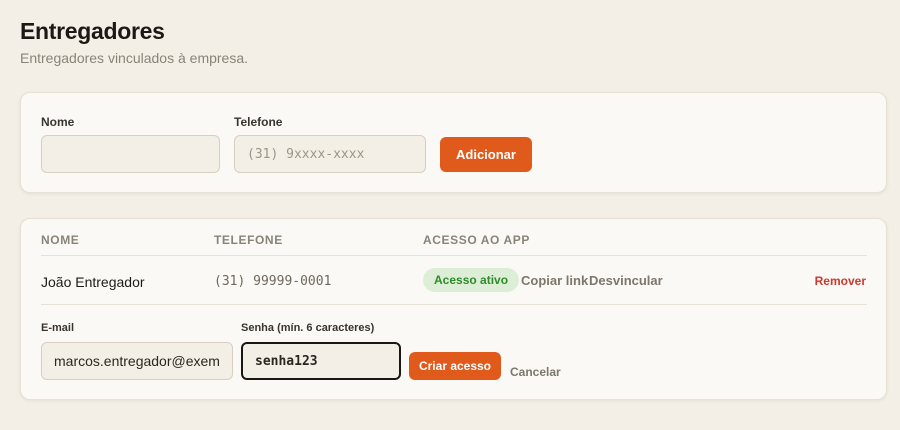 This screenshot has height=430, width=900. I want to click on phone-label: Telefone, so click(258, 122).